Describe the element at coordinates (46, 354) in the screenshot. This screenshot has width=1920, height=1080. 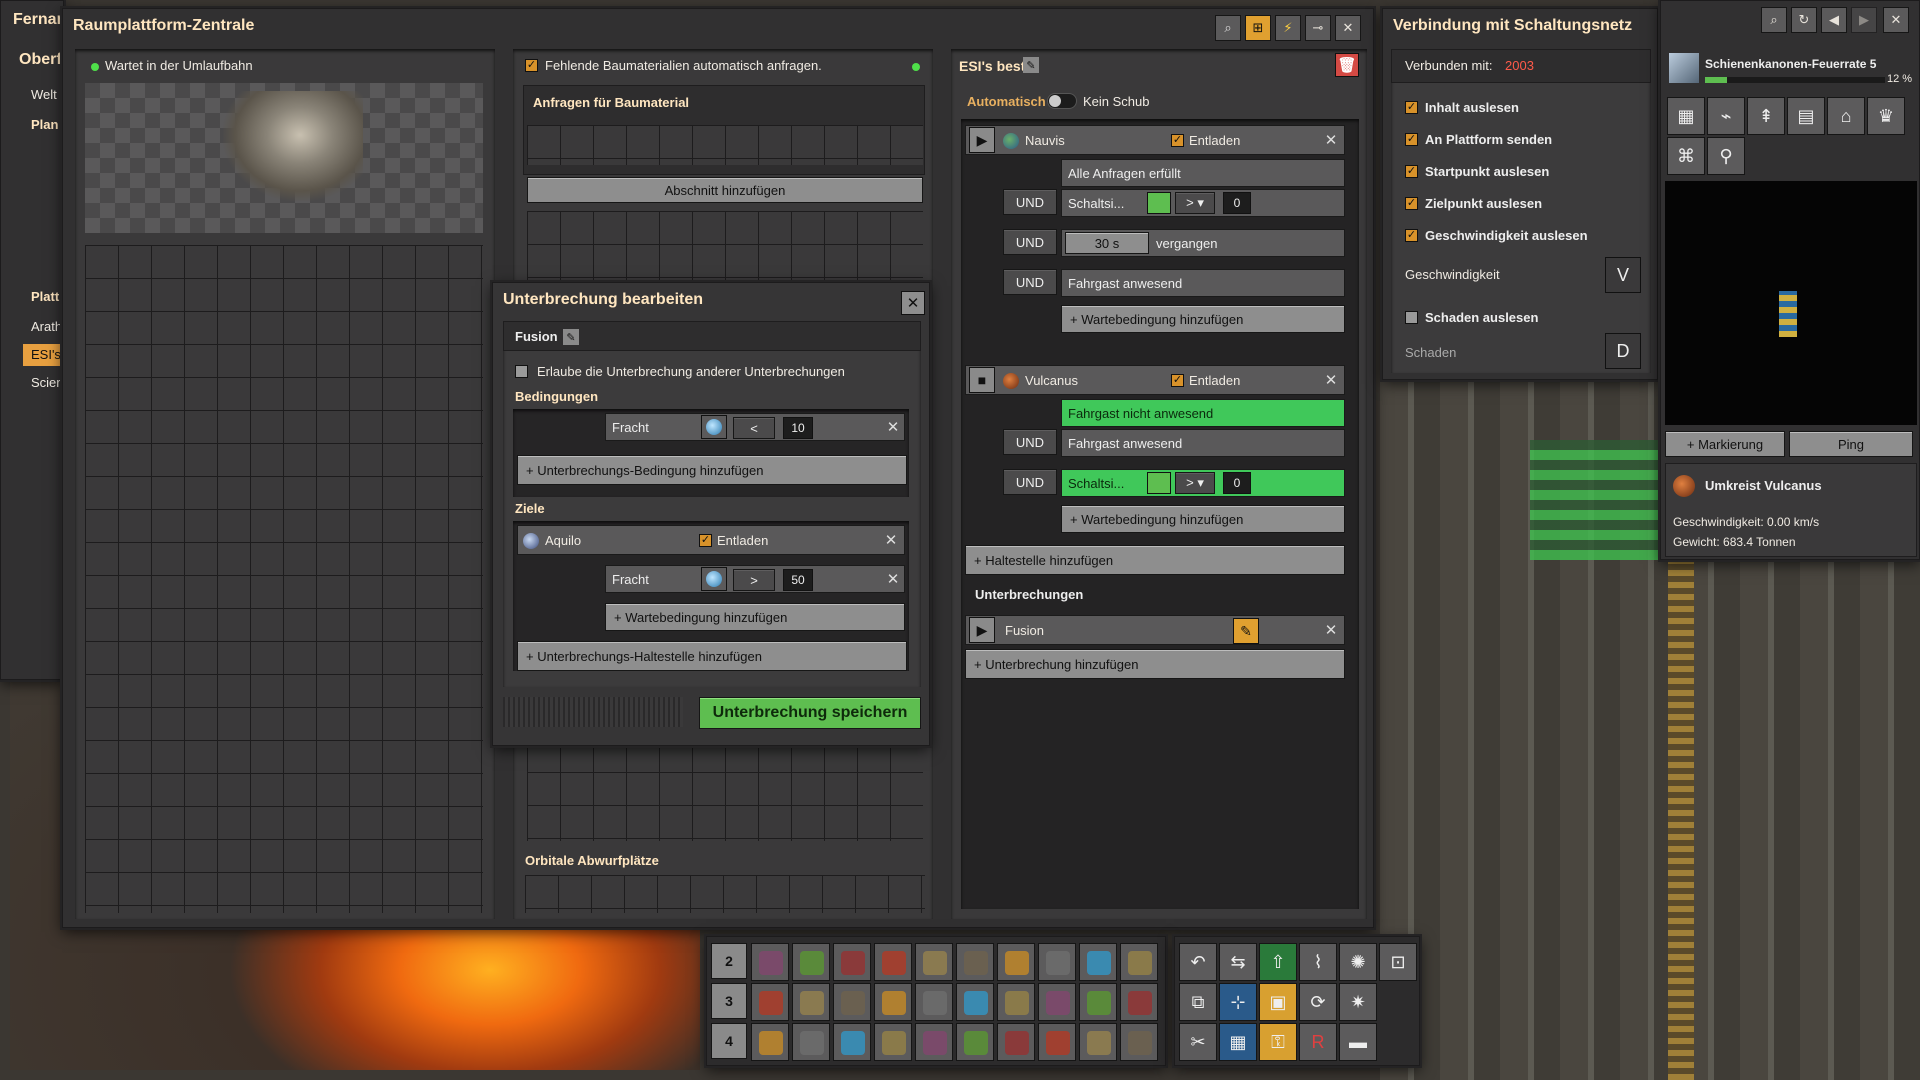
I see `stub-item-esi: ESI's` at that location.